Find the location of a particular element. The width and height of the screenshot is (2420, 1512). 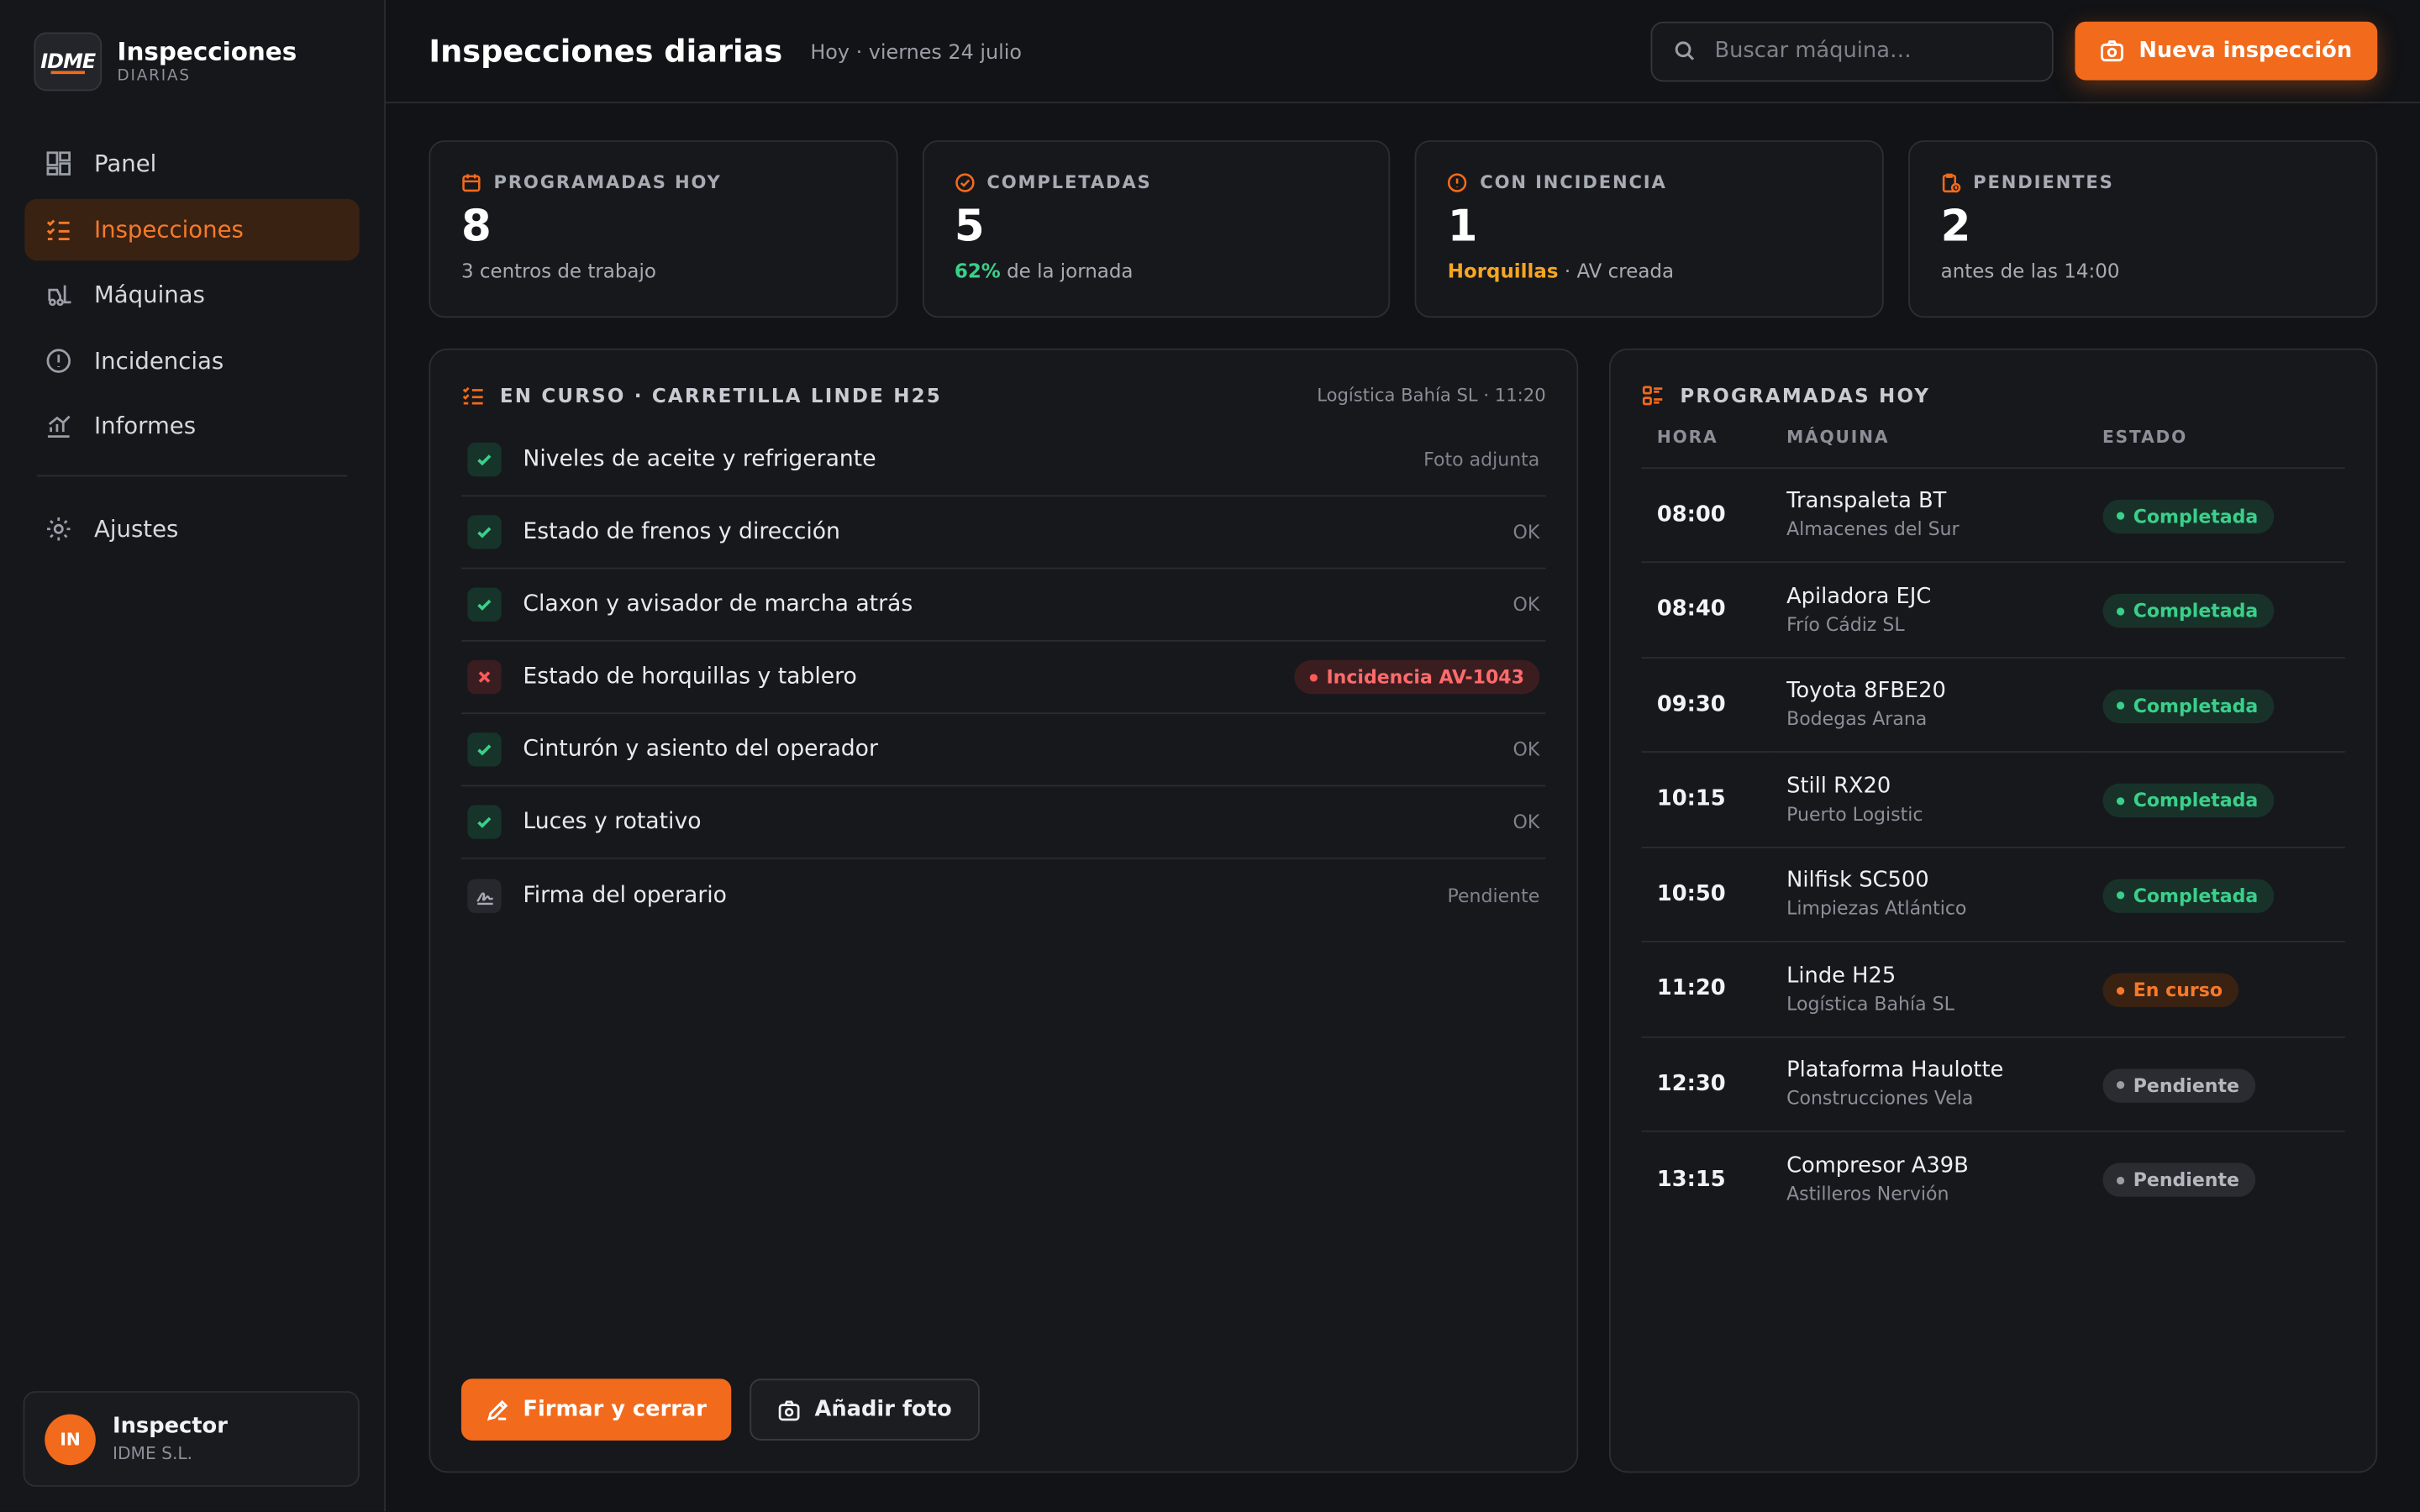

row-machine-cell: Toyota 8FBE20 Bodegas Arana is located at coordinates (1928, 705).